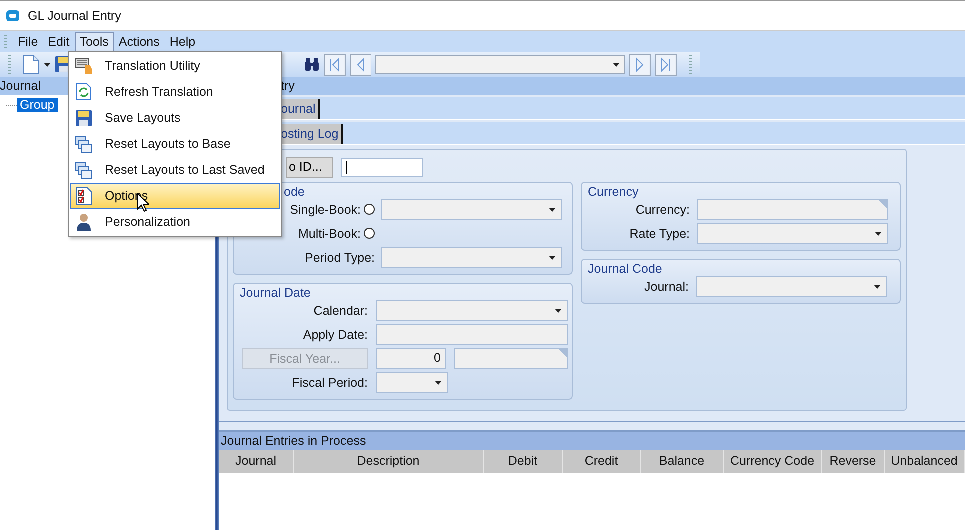 Image resolution: width=965 pixels, height=530 pixels. What do you see at coordinates (382, 167) in the screenshot?
I see `id-field` at bounding box center [382, 167].